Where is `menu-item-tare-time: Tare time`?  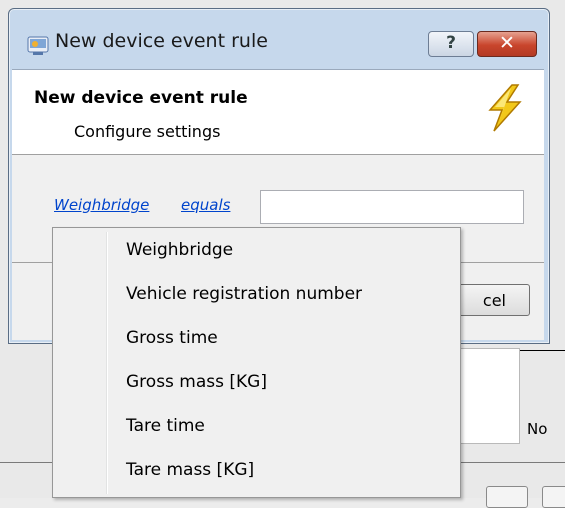
menu-item-tare-time: Tare time is located at coordinates (256, 428).